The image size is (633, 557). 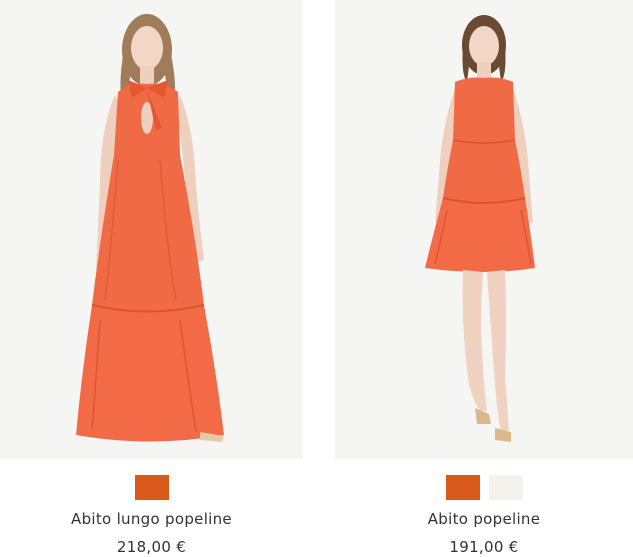 I want to click on short-dress-photo, so click(x=480, y=228).